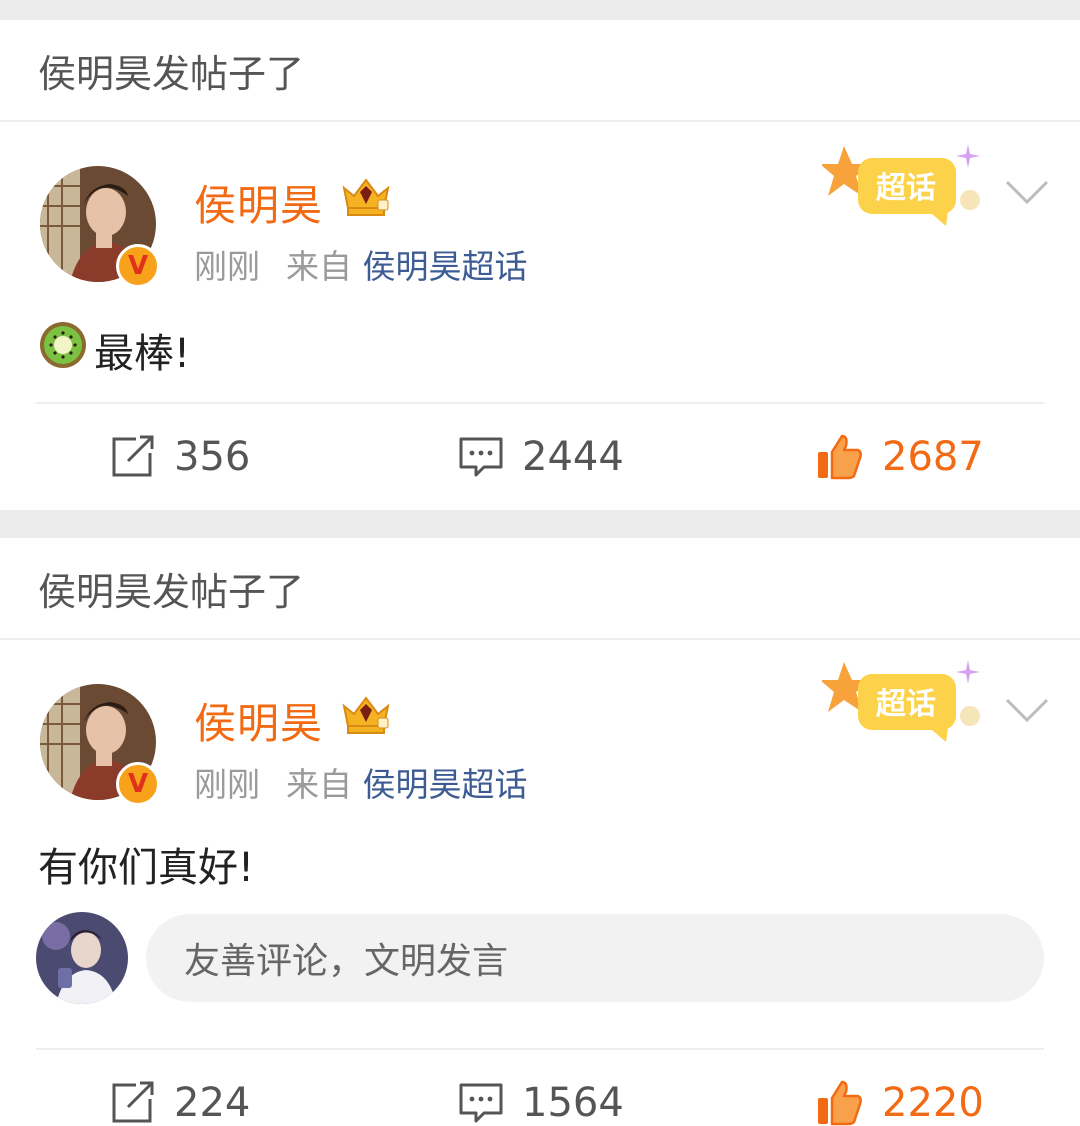  I want to click on comment-button: 2444, so click(541, 457).